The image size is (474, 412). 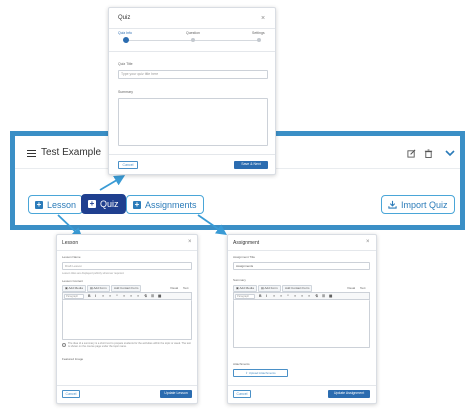 What do you see at coordinates (70, 243) in the screenshot?
I see `modal-title: Lesson` at bounding box center [70, 243].